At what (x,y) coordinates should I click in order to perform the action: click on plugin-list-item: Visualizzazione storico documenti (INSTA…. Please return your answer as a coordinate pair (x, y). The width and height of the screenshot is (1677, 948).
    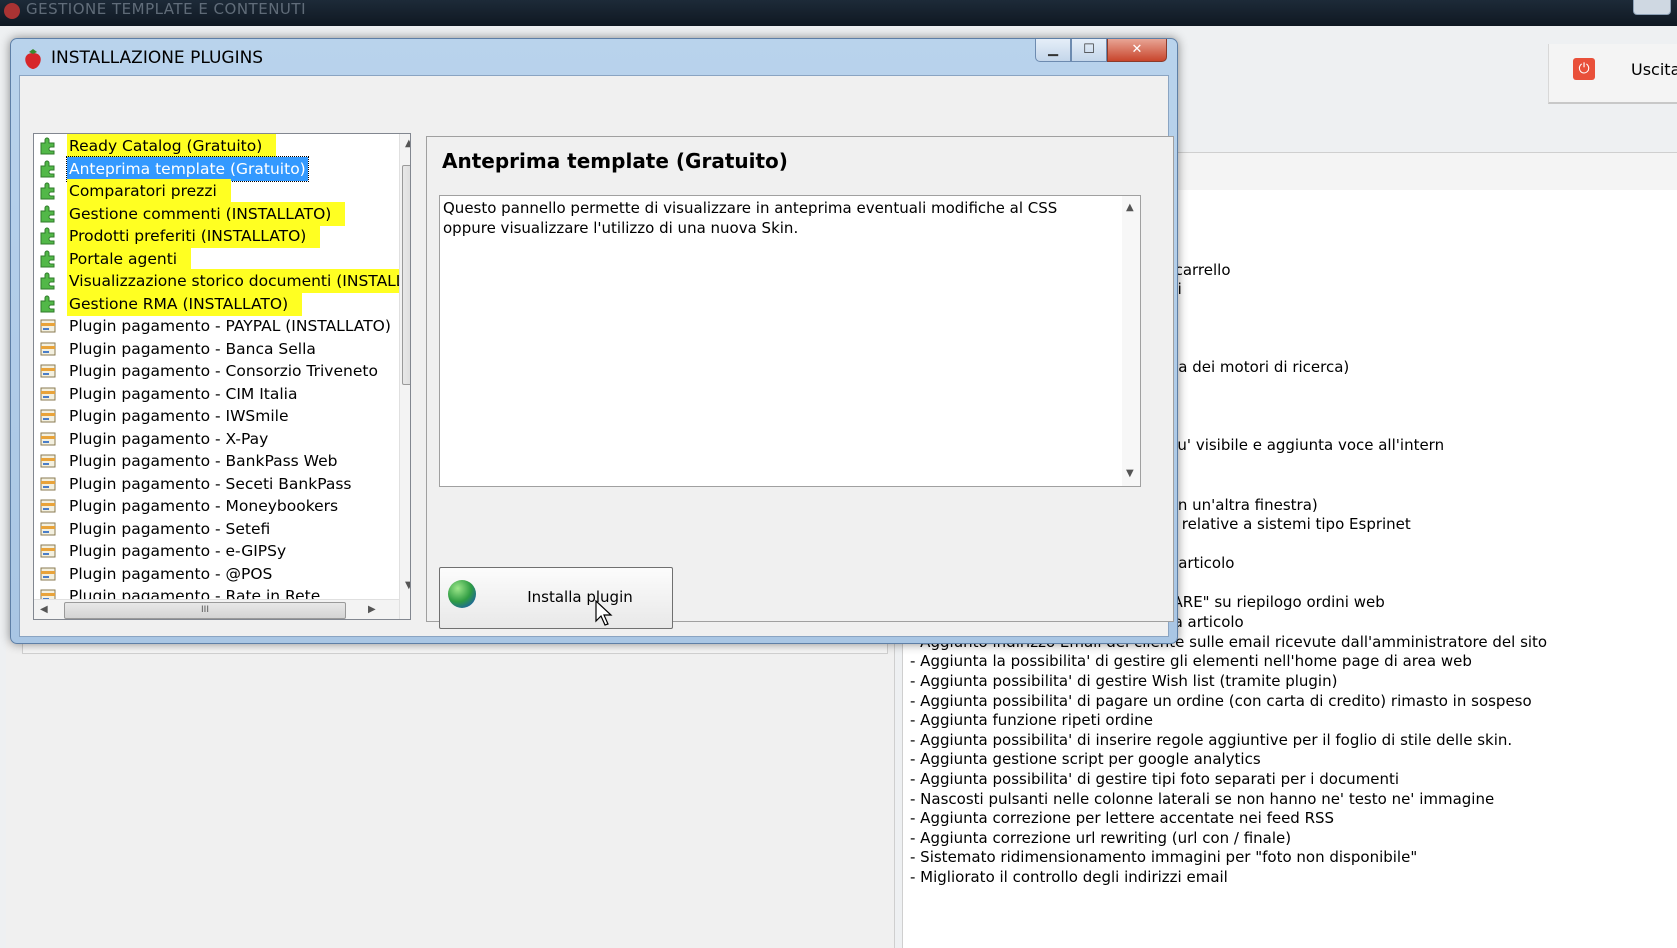
    Looking at the image, I should click on (222, 281).